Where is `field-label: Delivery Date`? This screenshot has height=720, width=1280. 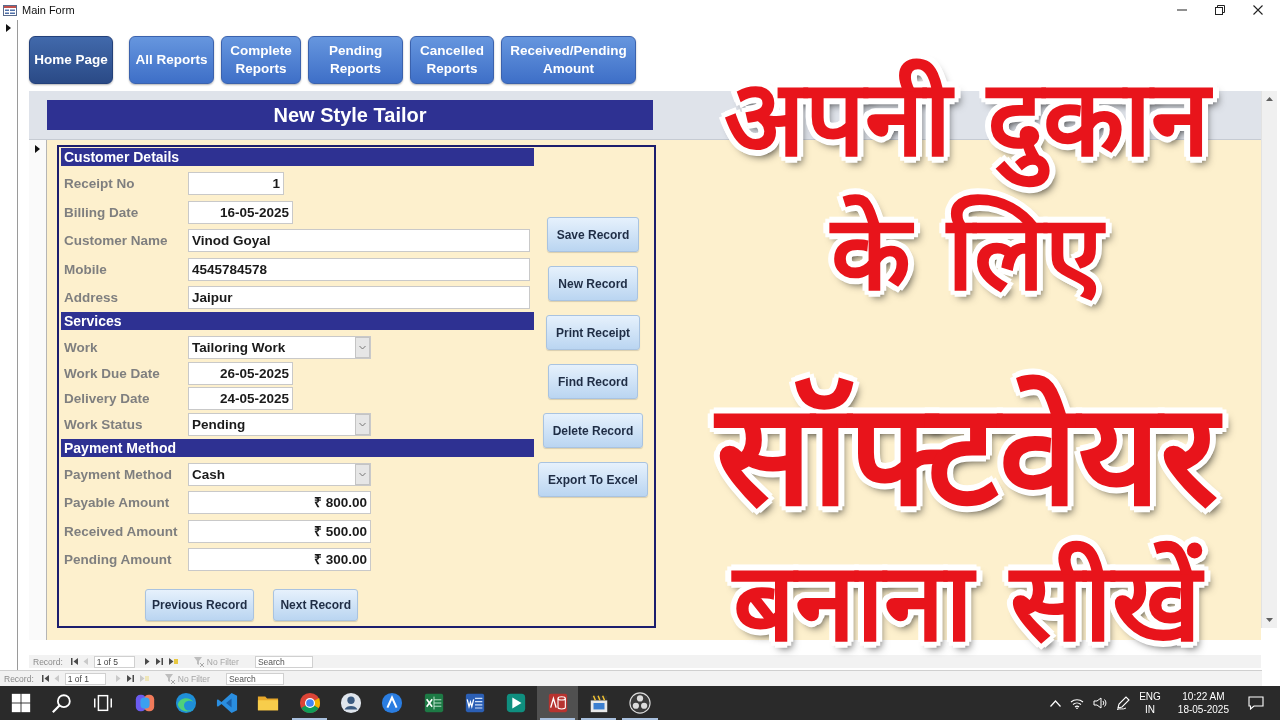 field-label: Delivery Date is located at coordinates (107, 398).